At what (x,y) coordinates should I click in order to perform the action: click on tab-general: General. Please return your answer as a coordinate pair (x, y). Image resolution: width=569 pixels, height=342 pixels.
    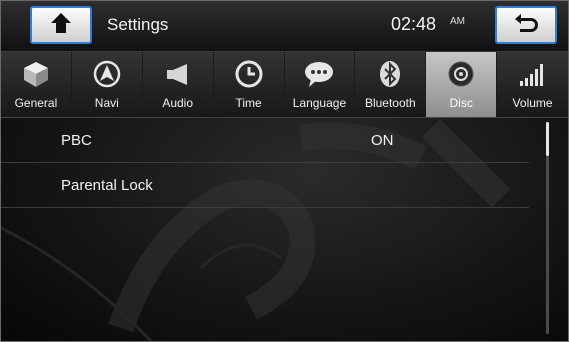
    Looking at the image, I should click on (36, 84).